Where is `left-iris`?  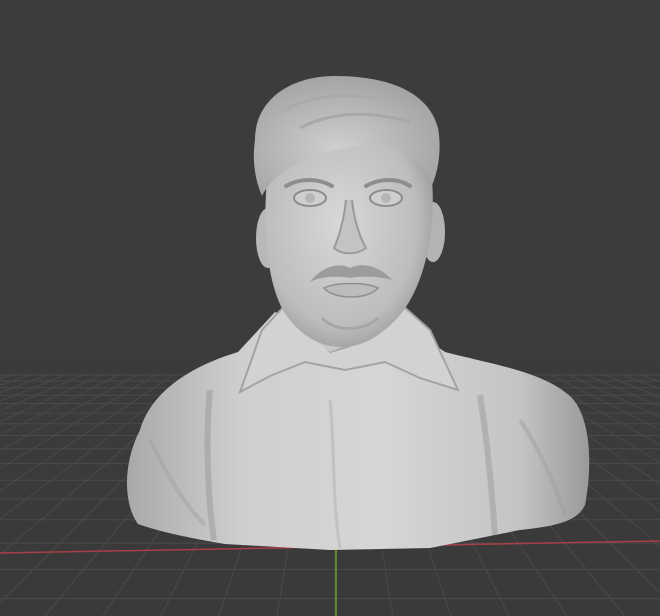
left-iris is located at coordinates (310, 198).